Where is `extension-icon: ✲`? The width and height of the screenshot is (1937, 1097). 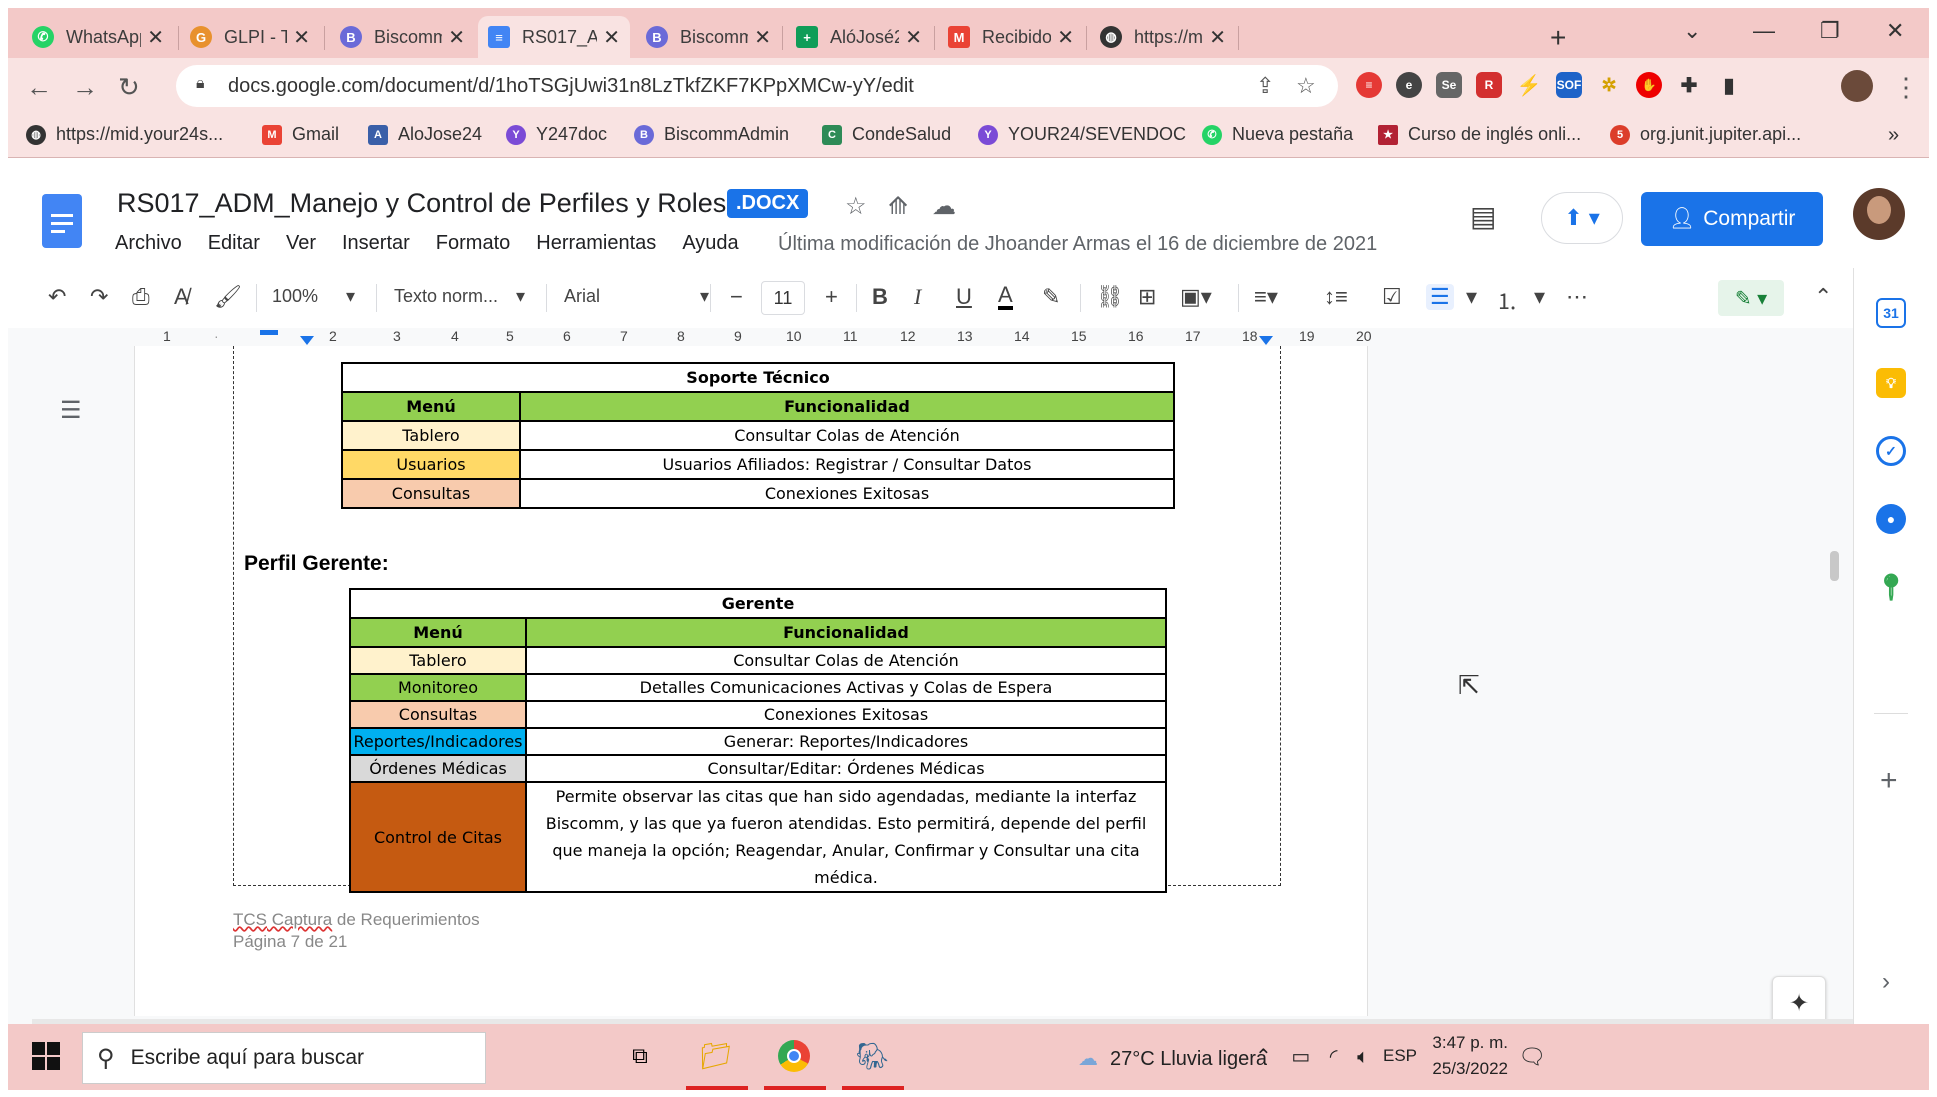 extension-icon: ✲ is located at coordinates (1609, 85).